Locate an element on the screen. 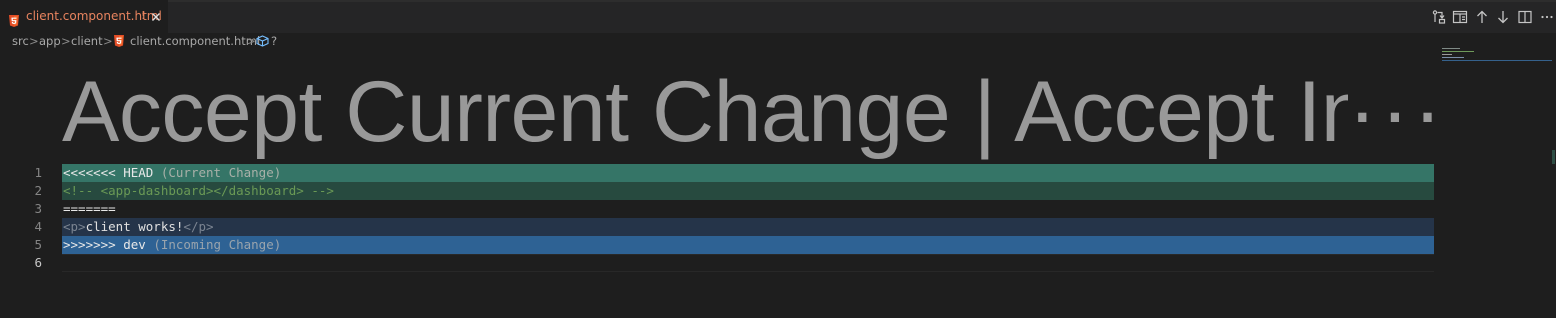 The height and width of the screenshot is (318, 1556). conflict-label: (Incoming Change) is located at coordinates (213, 244).